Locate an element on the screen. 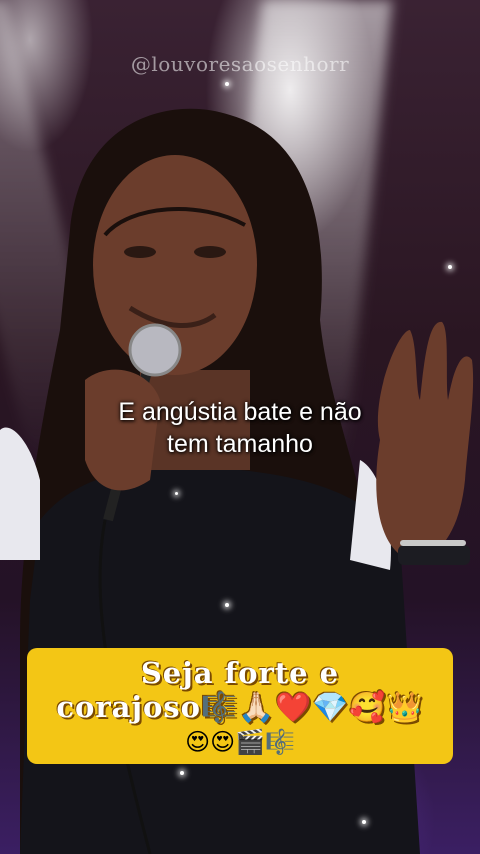  caption-line: corajoso🎼🙏🏻❤️💎🥰👑 is located at coordinates (240, 707).